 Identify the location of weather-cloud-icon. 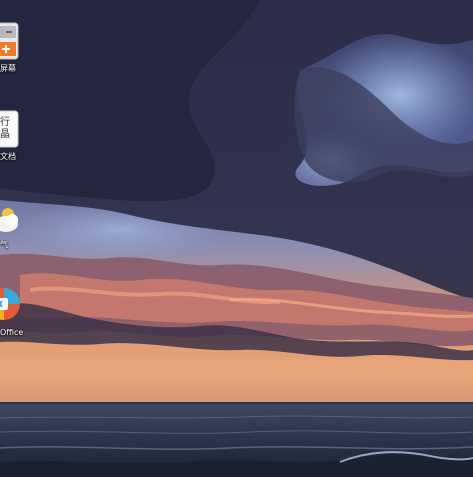
(9, 220).